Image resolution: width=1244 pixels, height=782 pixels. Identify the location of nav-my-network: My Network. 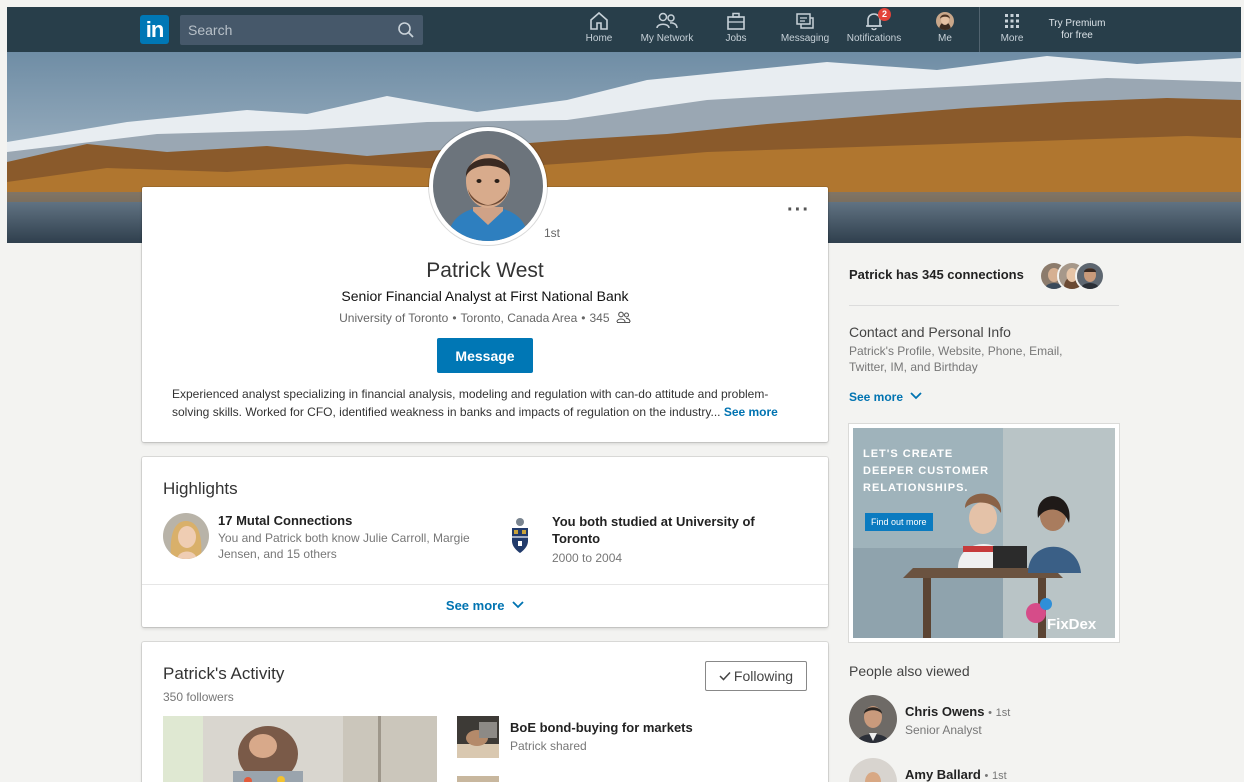
(667, 31).